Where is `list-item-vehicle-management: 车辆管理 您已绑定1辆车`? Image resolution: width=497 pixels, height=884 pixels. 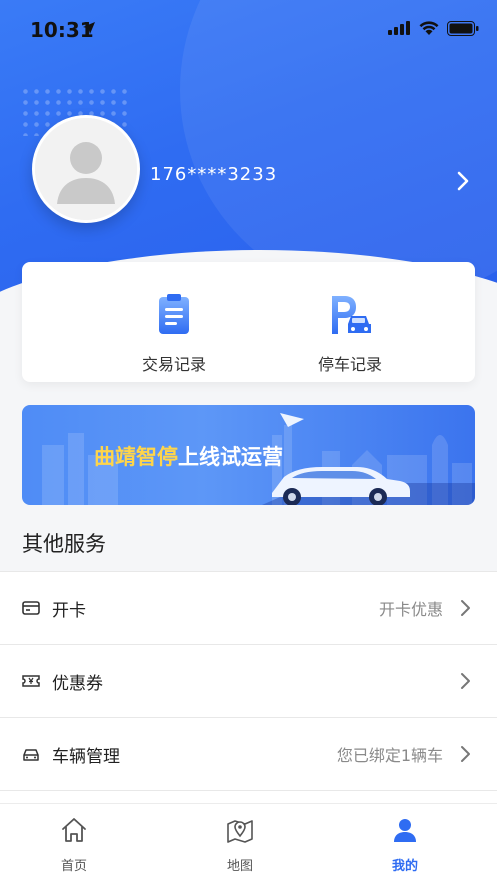
list-item-vehicle-management: 车辆管理 您已绑定1辆车 is located at coordinates (248, 753).